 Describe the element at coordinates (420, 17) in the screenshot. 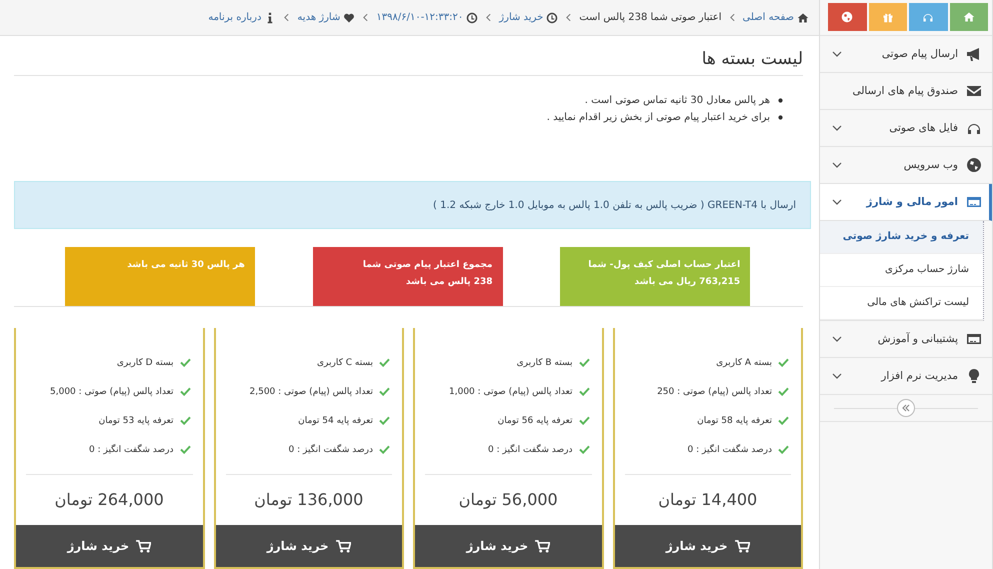

I see `breadcrumb-link: ۱۳۹۸/۶/۱۰-۱۲:۳۳:۲۰` at that location.